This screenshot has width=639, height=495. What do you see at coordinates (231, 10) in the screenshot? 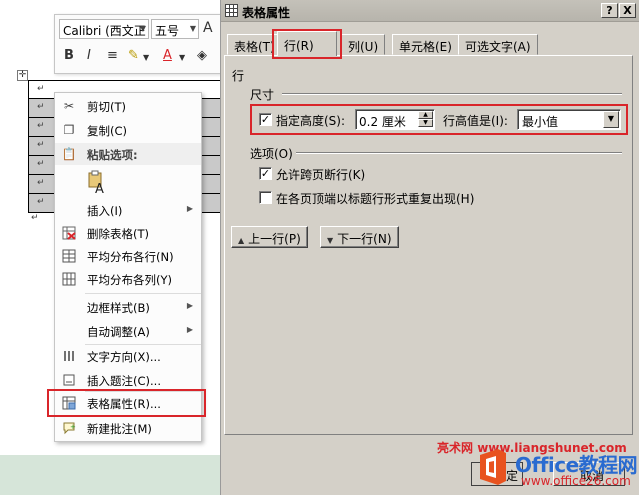
I see `table-icon` at bounding box center [231, 10].